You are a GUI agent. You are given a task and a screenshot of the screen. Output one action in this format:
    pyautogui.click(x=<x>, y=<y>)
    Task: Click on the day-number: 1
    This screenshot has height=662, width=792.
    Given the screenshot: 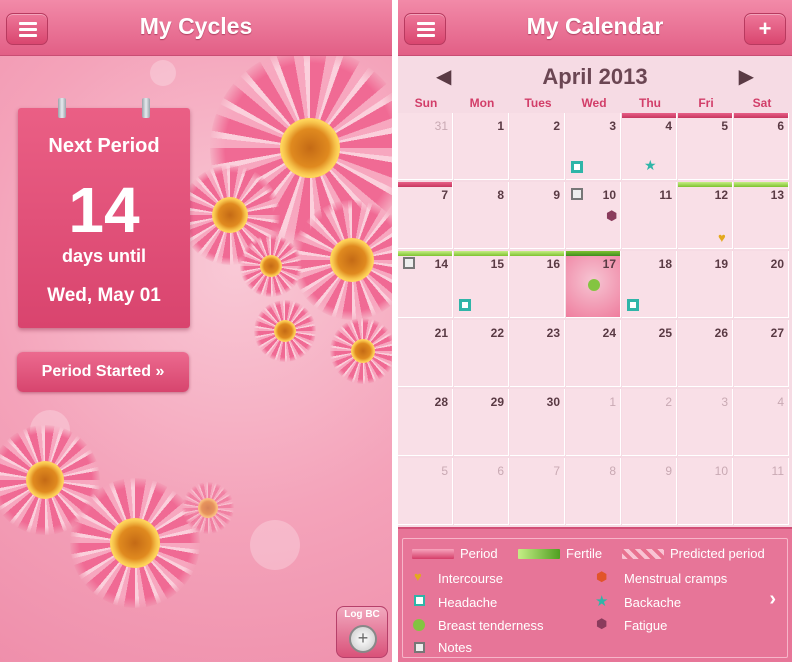 What is the action you would take?
    pyautogui.click(x=612, y=402)
    